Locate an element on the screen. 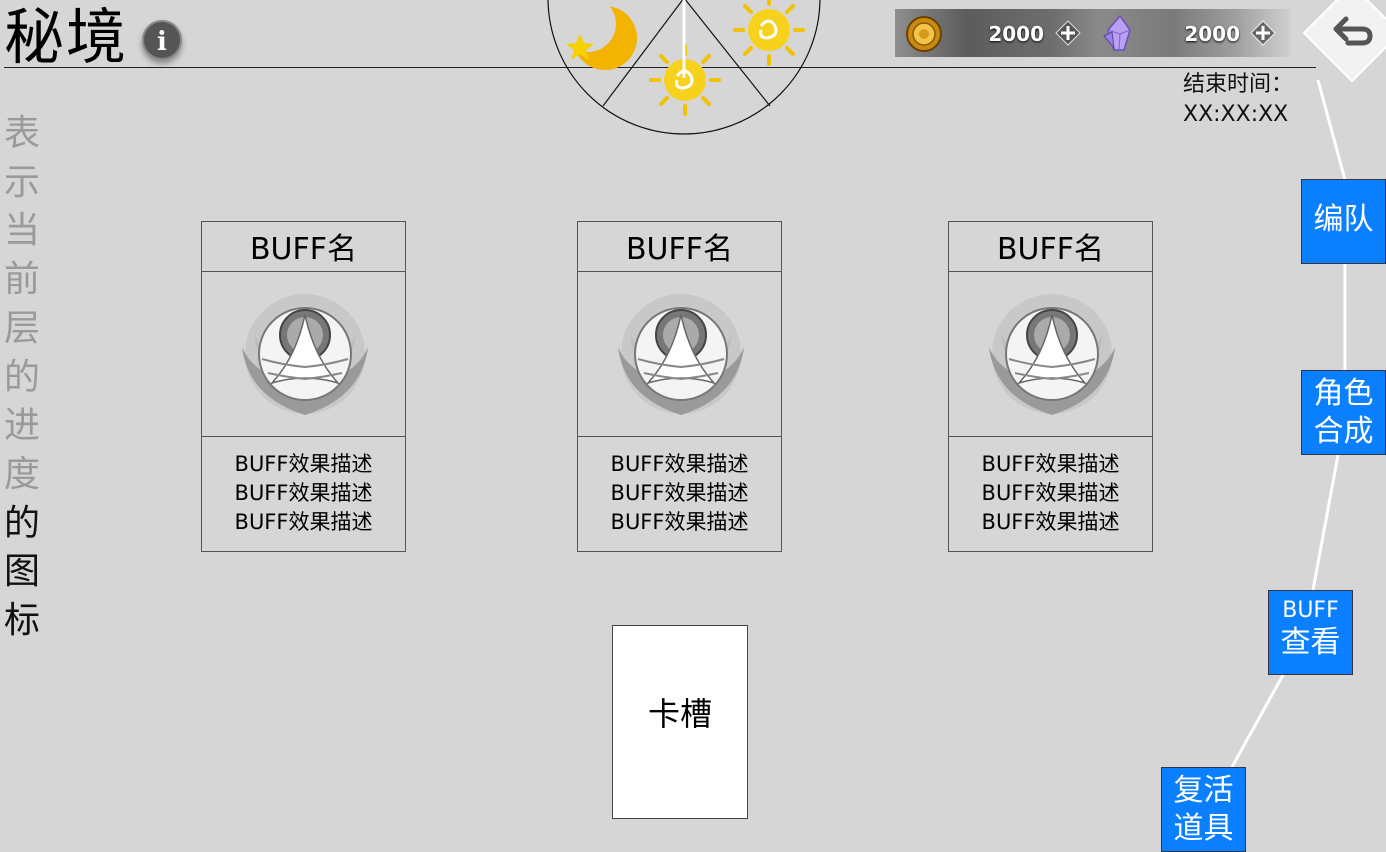  button-label-line: 合成 is located at coordinates (1343, 431).